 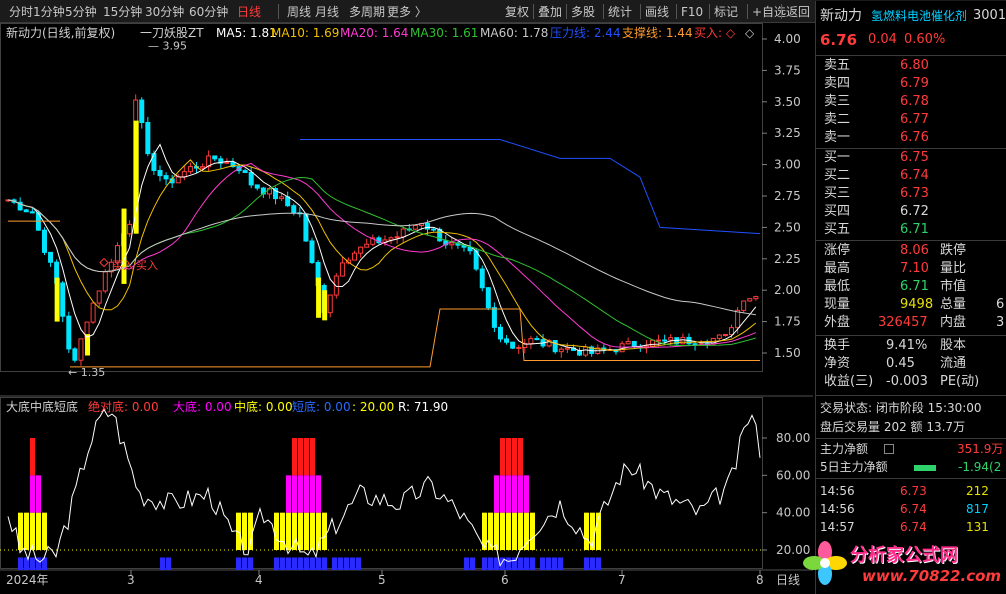 What do you see at coordinates (407, 12) in the screenshot?
I see `period-tab-10: 更多 〉` at bounding box center [407, 12].